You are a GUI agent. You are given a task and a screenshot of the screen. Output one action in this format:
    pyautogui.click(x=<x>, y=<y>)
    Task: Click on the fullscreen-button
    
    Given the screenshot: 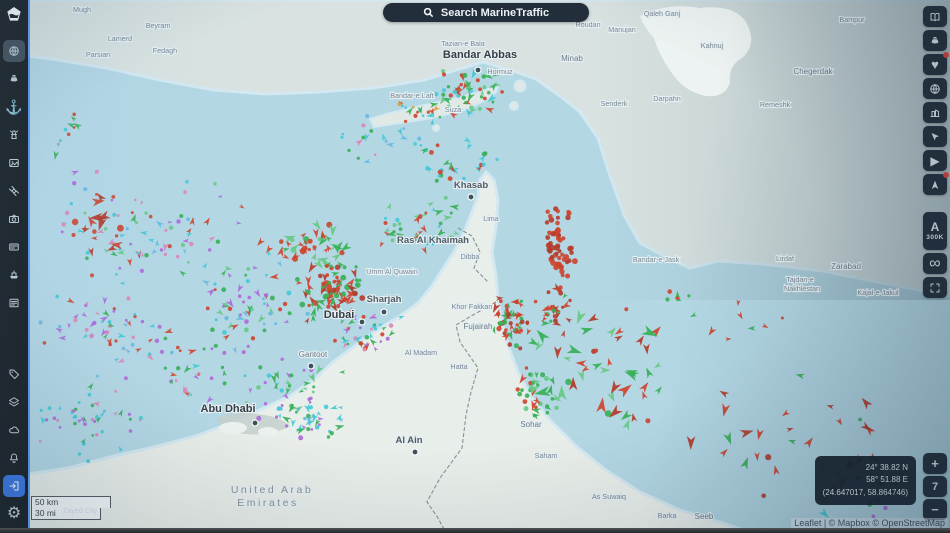 What is the action you would take?
    pyautogui.click(x=935, y=287)
    